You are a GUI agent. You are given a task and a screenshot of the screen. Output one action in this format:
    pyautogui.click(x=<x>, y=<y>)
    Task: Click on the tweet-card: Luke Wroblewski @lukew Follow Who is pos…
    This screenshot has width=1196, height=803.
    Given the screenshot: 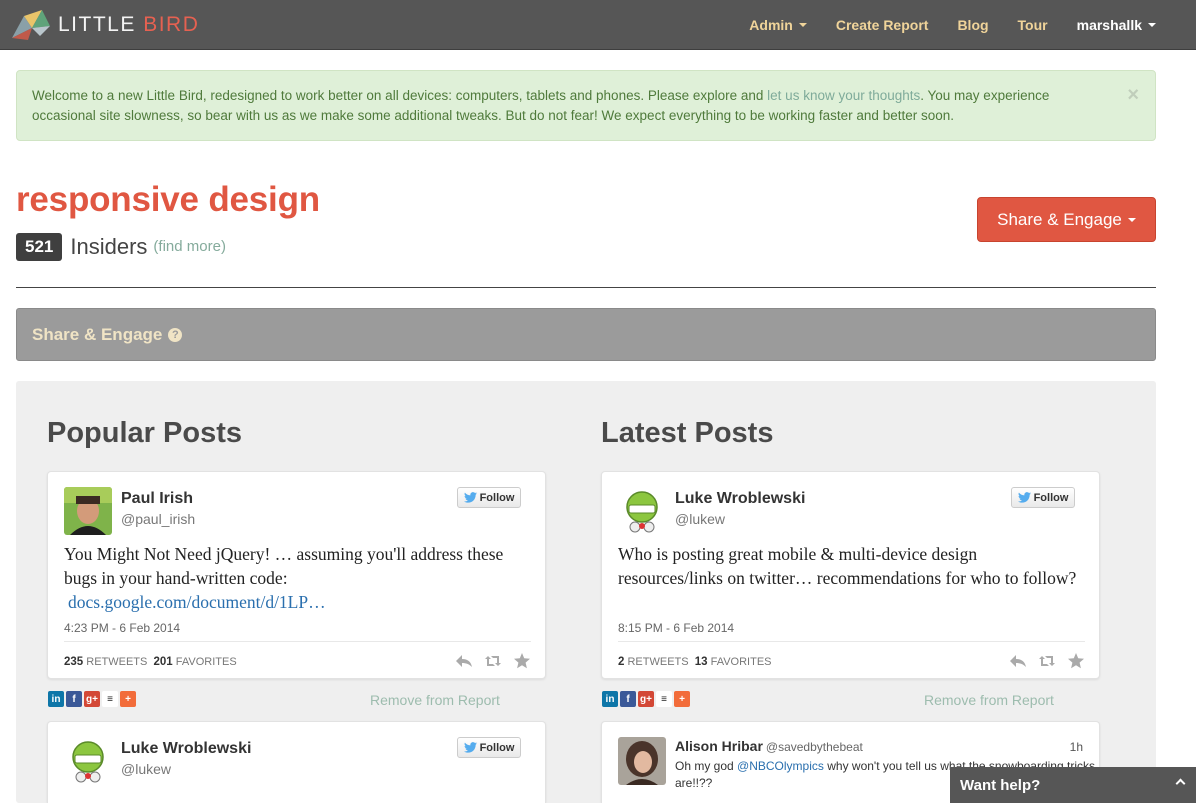 What is the action you would take?
    pyautogui.click(x=850, y=575)
    